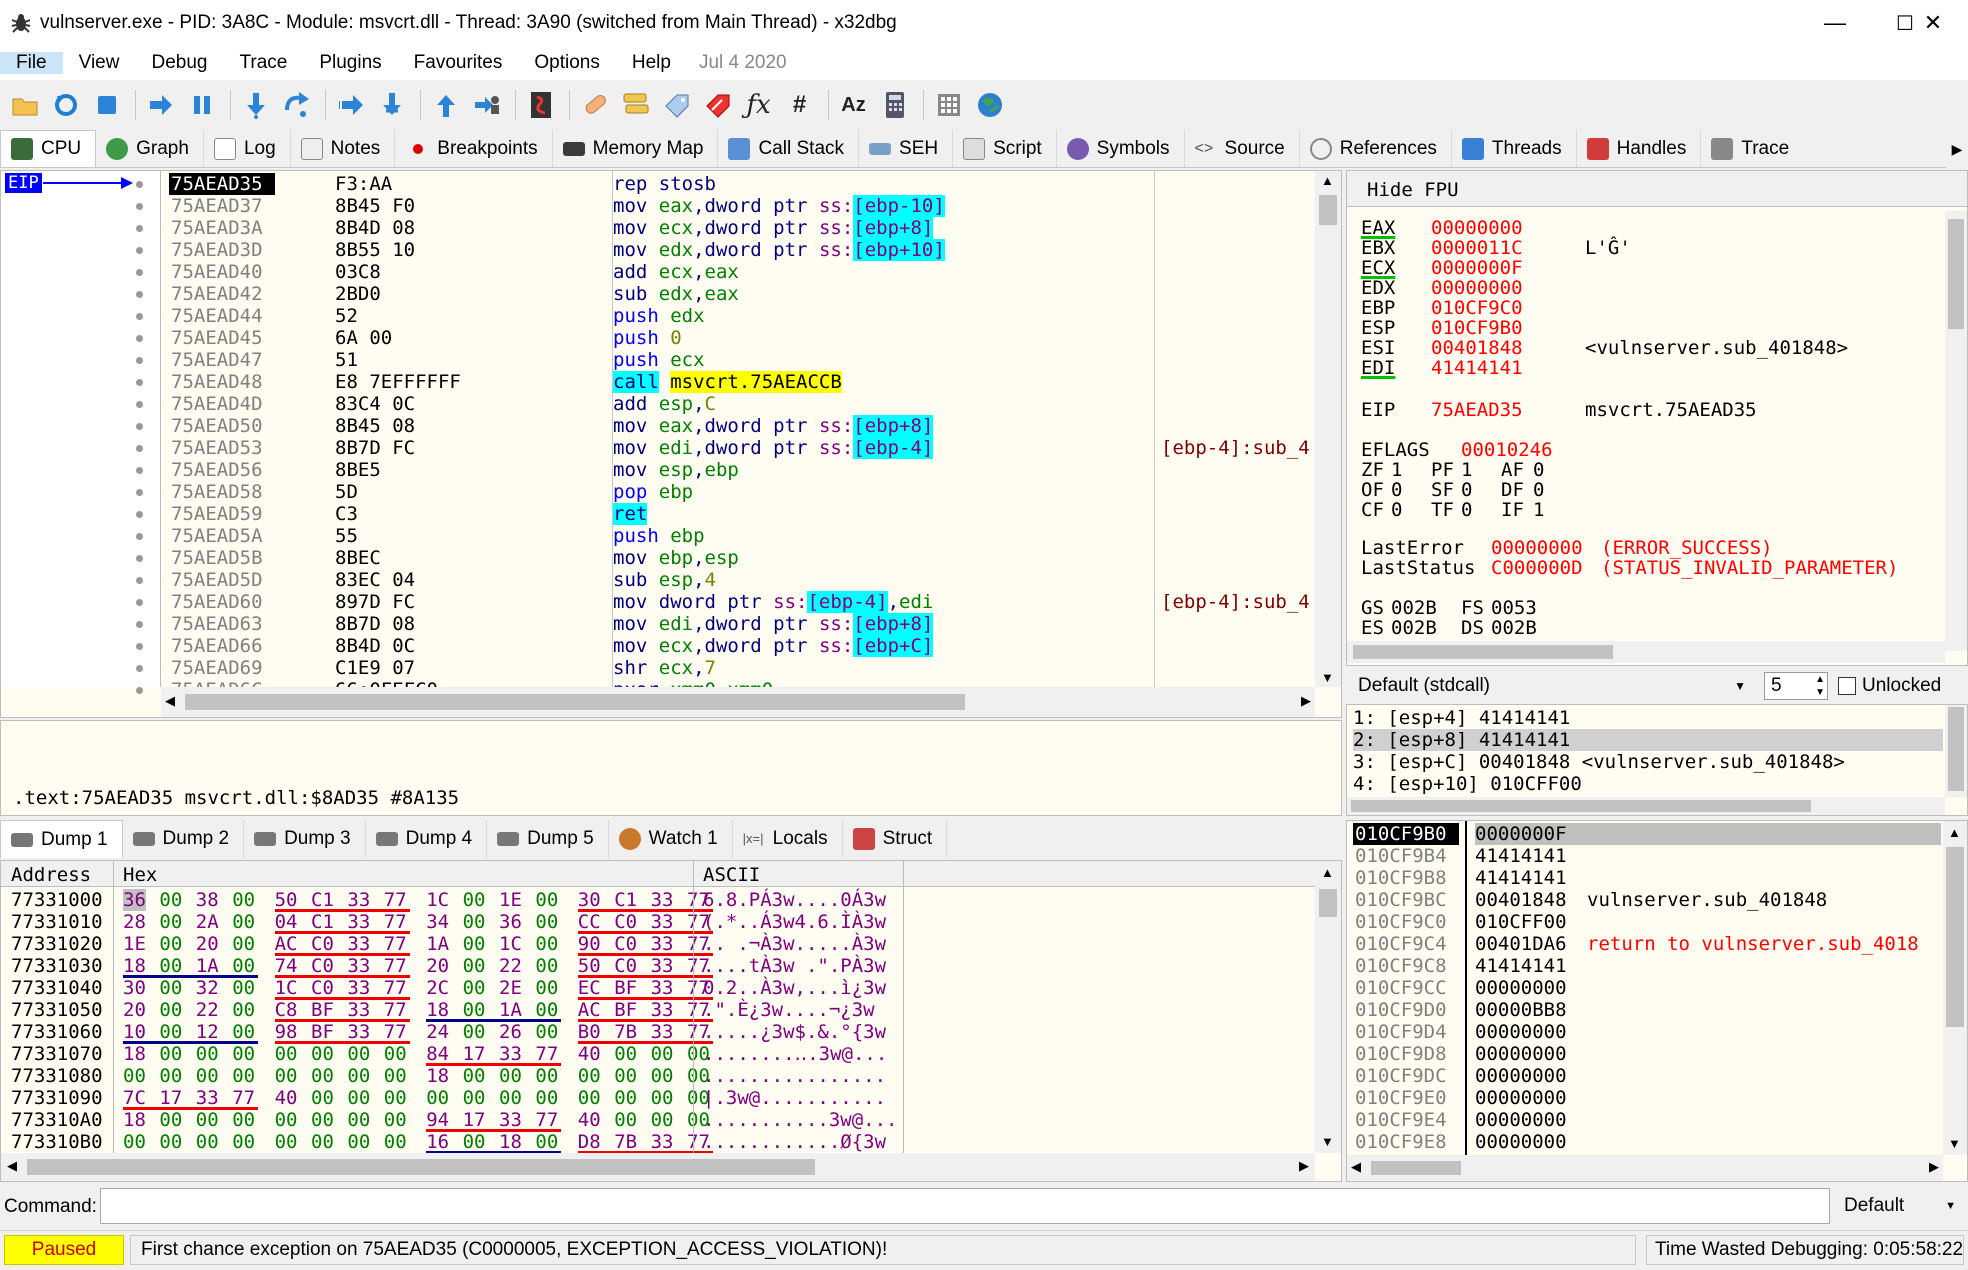 The height and width of the screenshot is (1270, 1968). What do you see at coordinates (51, 875) in the screenshot?
I see `address-column-header: Address` at bounding box center [51, 875].